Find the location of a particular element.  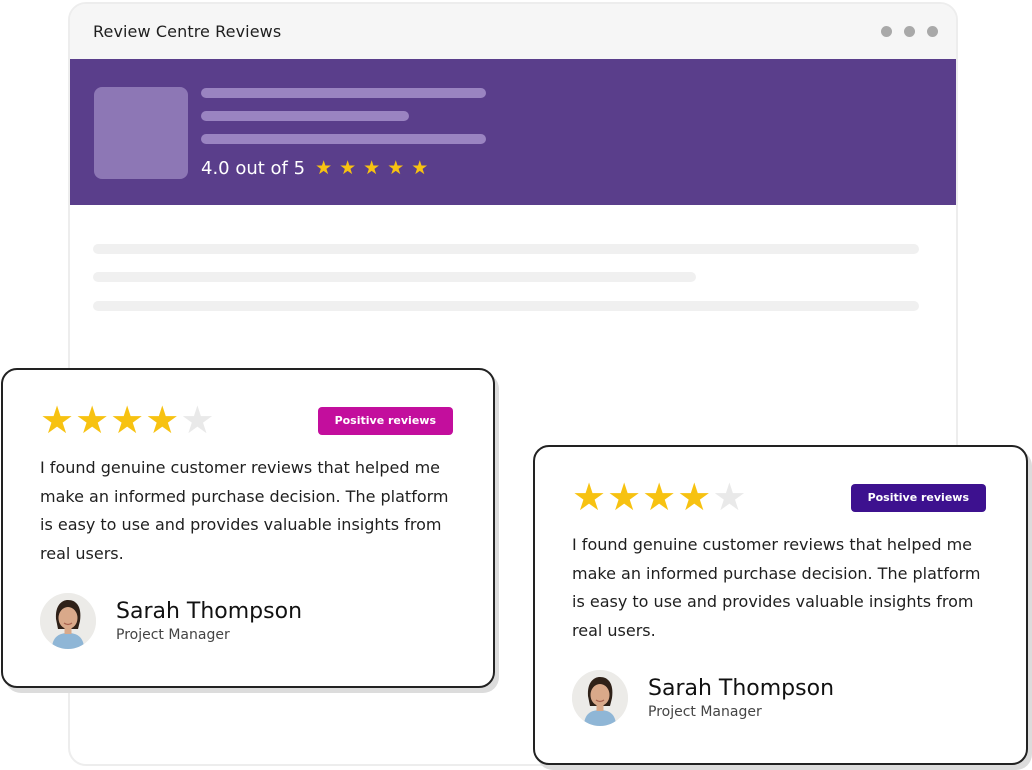

product-image-placeholder is located at coordinates (141, 133).